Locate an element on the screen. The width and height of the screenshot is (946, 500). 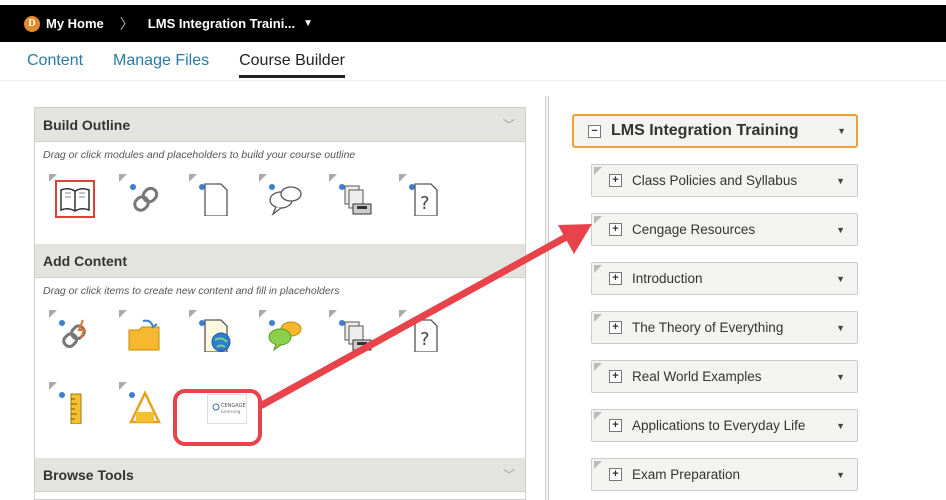
panel-splitter is located at coordinates (547, 298).